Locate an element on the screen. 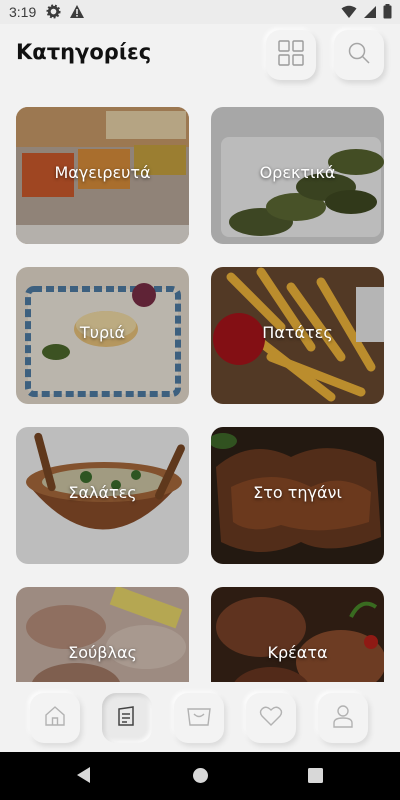  home-circle-icon is located at coordinates (200, 777).